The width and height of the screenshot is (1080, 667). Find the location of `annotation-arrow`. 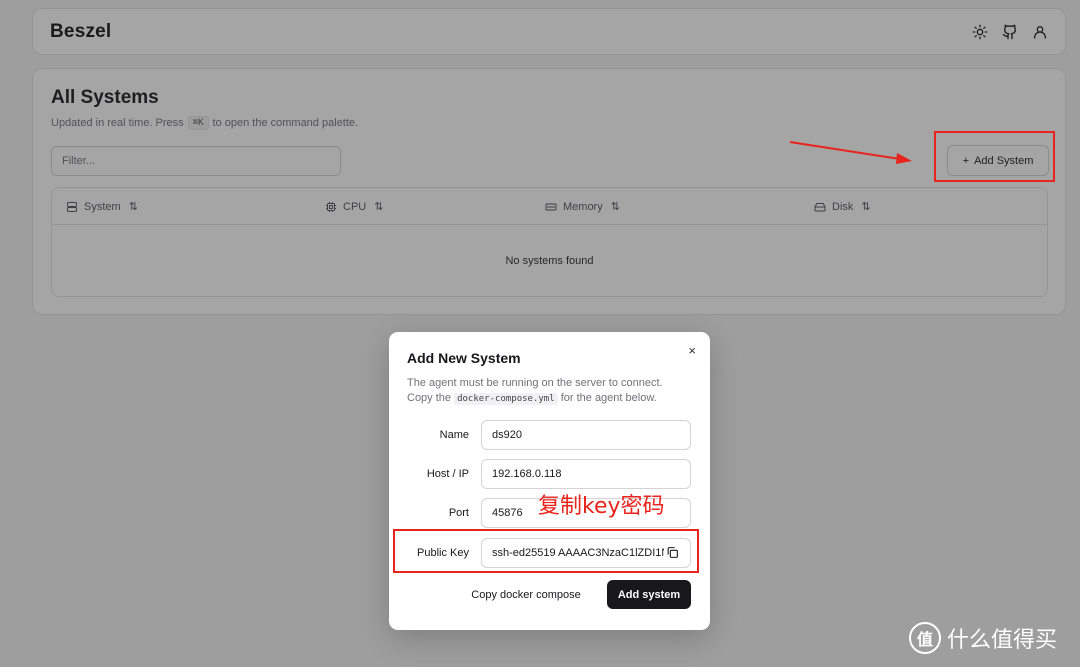

annotation-arrow is located at coordinates (850, 152).